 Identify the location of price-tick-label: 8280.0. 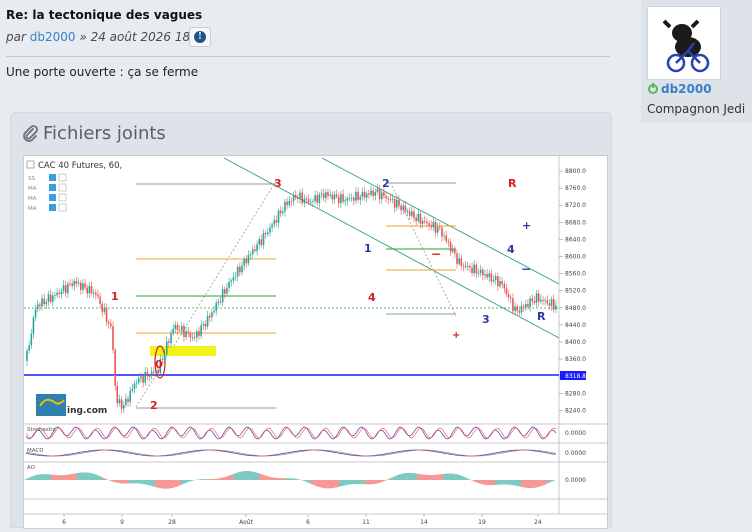
(575, 393).